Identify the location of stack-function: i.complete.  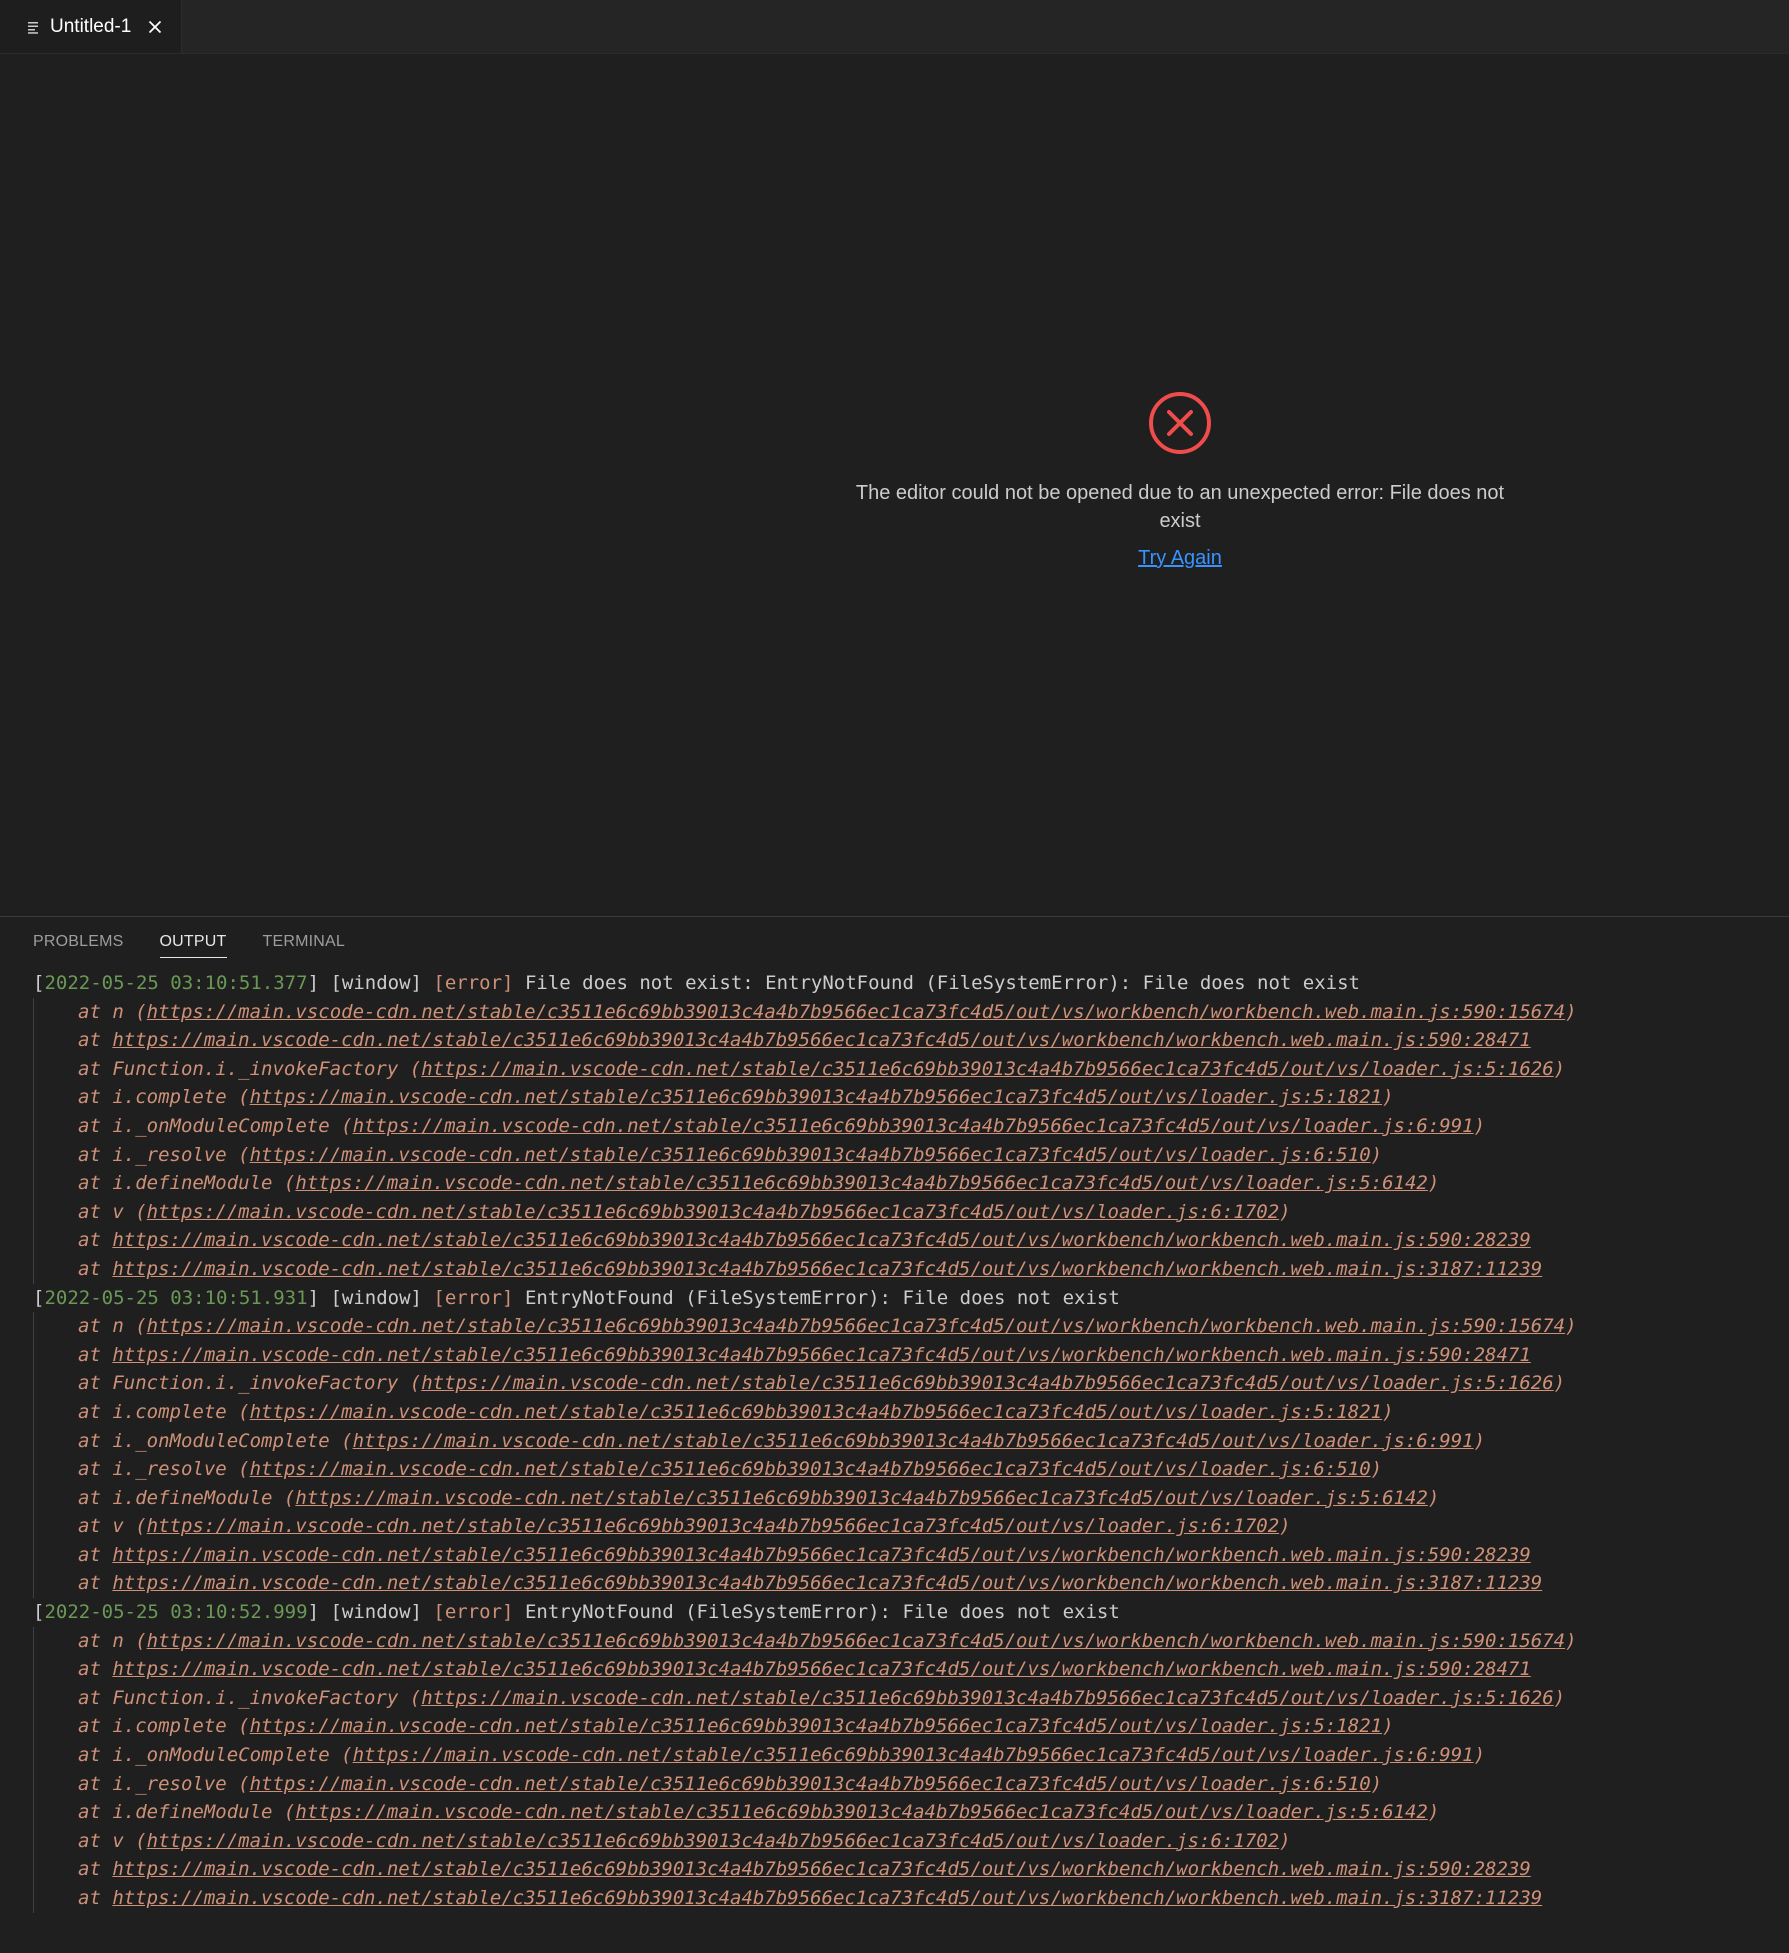
(169, 1726).